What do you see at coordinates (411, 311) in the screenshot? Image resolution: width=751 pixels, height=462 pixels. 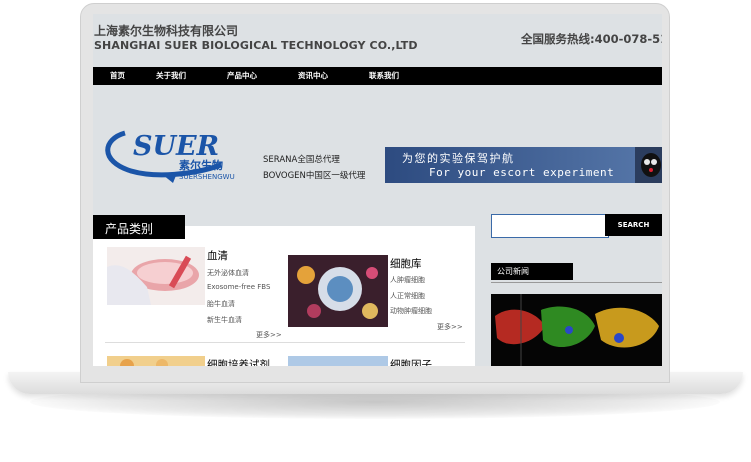 I see `product-cellbank-item-3: 动物肿瘤细胞` at bounding box center [411, 311].